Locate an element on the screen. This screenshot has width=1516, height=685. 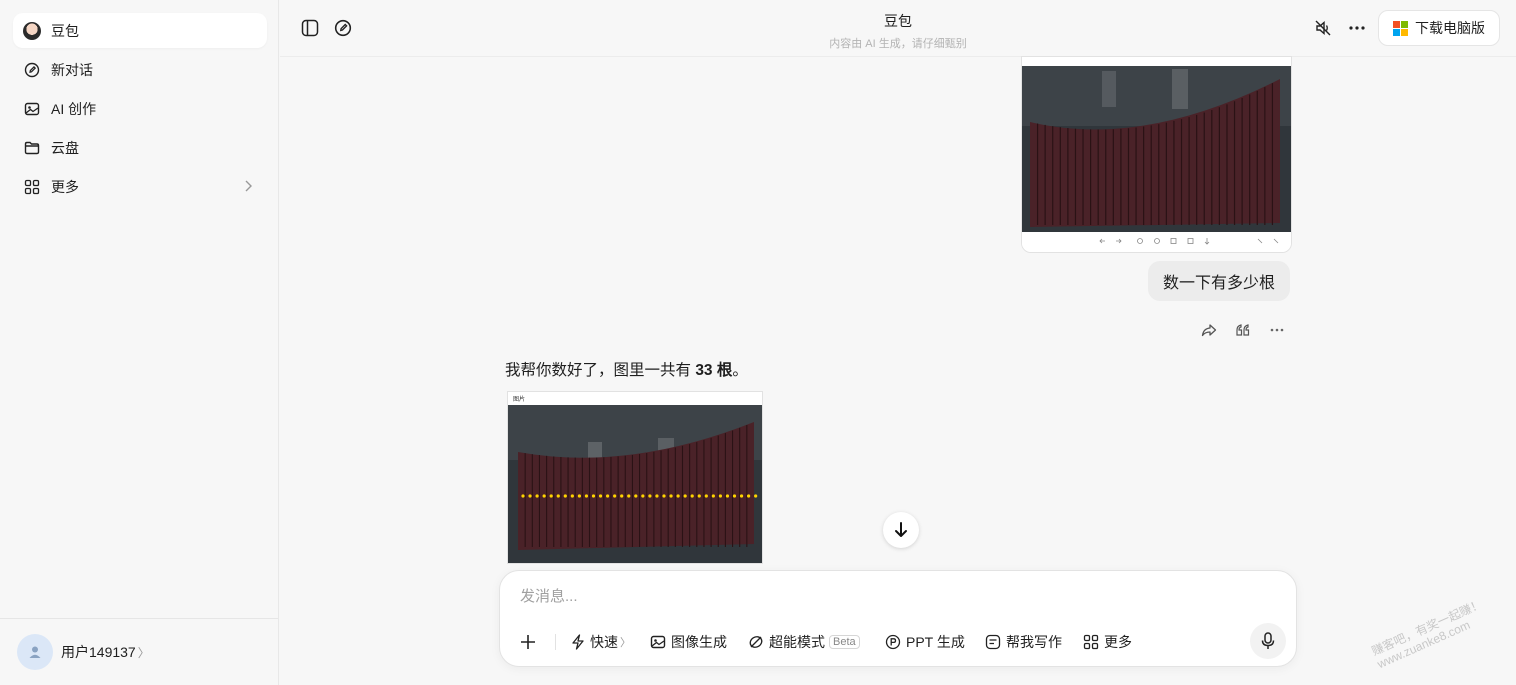
divider is located at coordinates (555, 642).